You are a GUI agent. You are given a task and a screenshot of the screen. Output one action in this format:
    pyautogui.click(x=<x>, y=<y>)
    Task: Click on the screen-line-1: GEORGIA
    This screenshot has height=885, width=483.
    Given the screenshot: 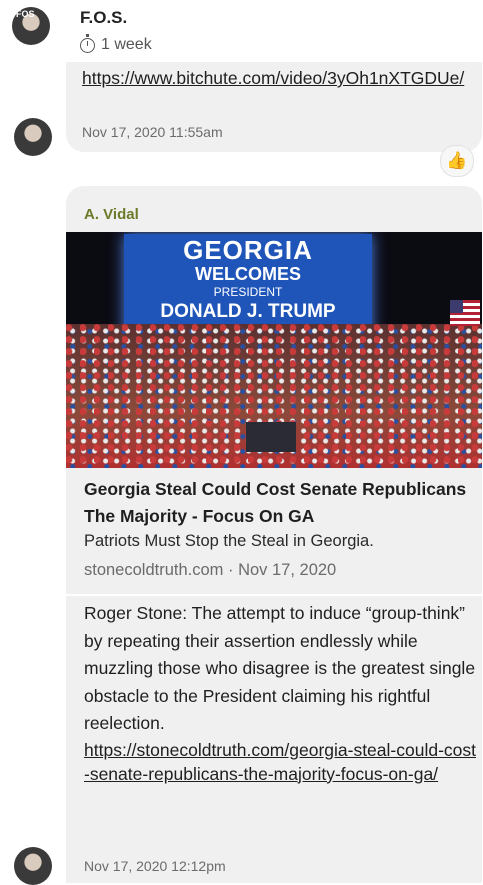 What is the action you would take?
    pyautogui.click(x=248, y=250)
    